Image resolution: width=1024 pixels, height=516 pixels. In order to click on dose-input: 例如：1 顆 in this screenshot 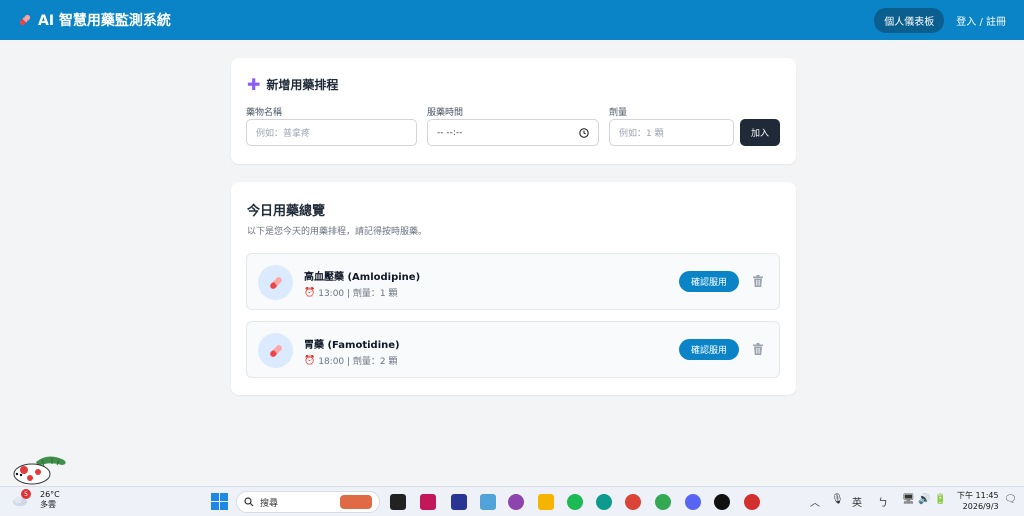, I will do `click(671, 132)`.